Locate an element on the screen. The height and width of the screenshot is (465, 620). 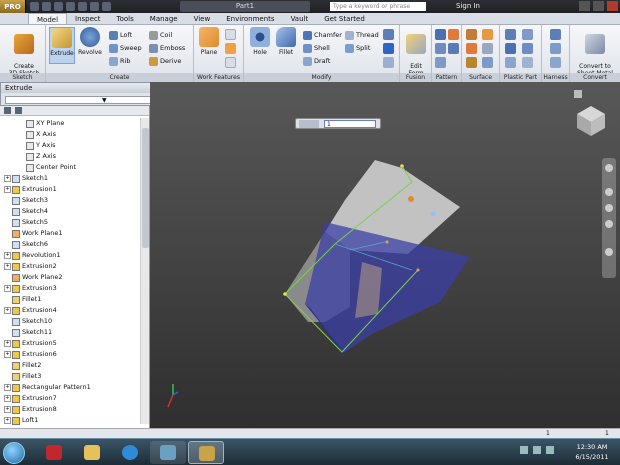
tab-get-started: Get Started is located at coordinates (344, 18).